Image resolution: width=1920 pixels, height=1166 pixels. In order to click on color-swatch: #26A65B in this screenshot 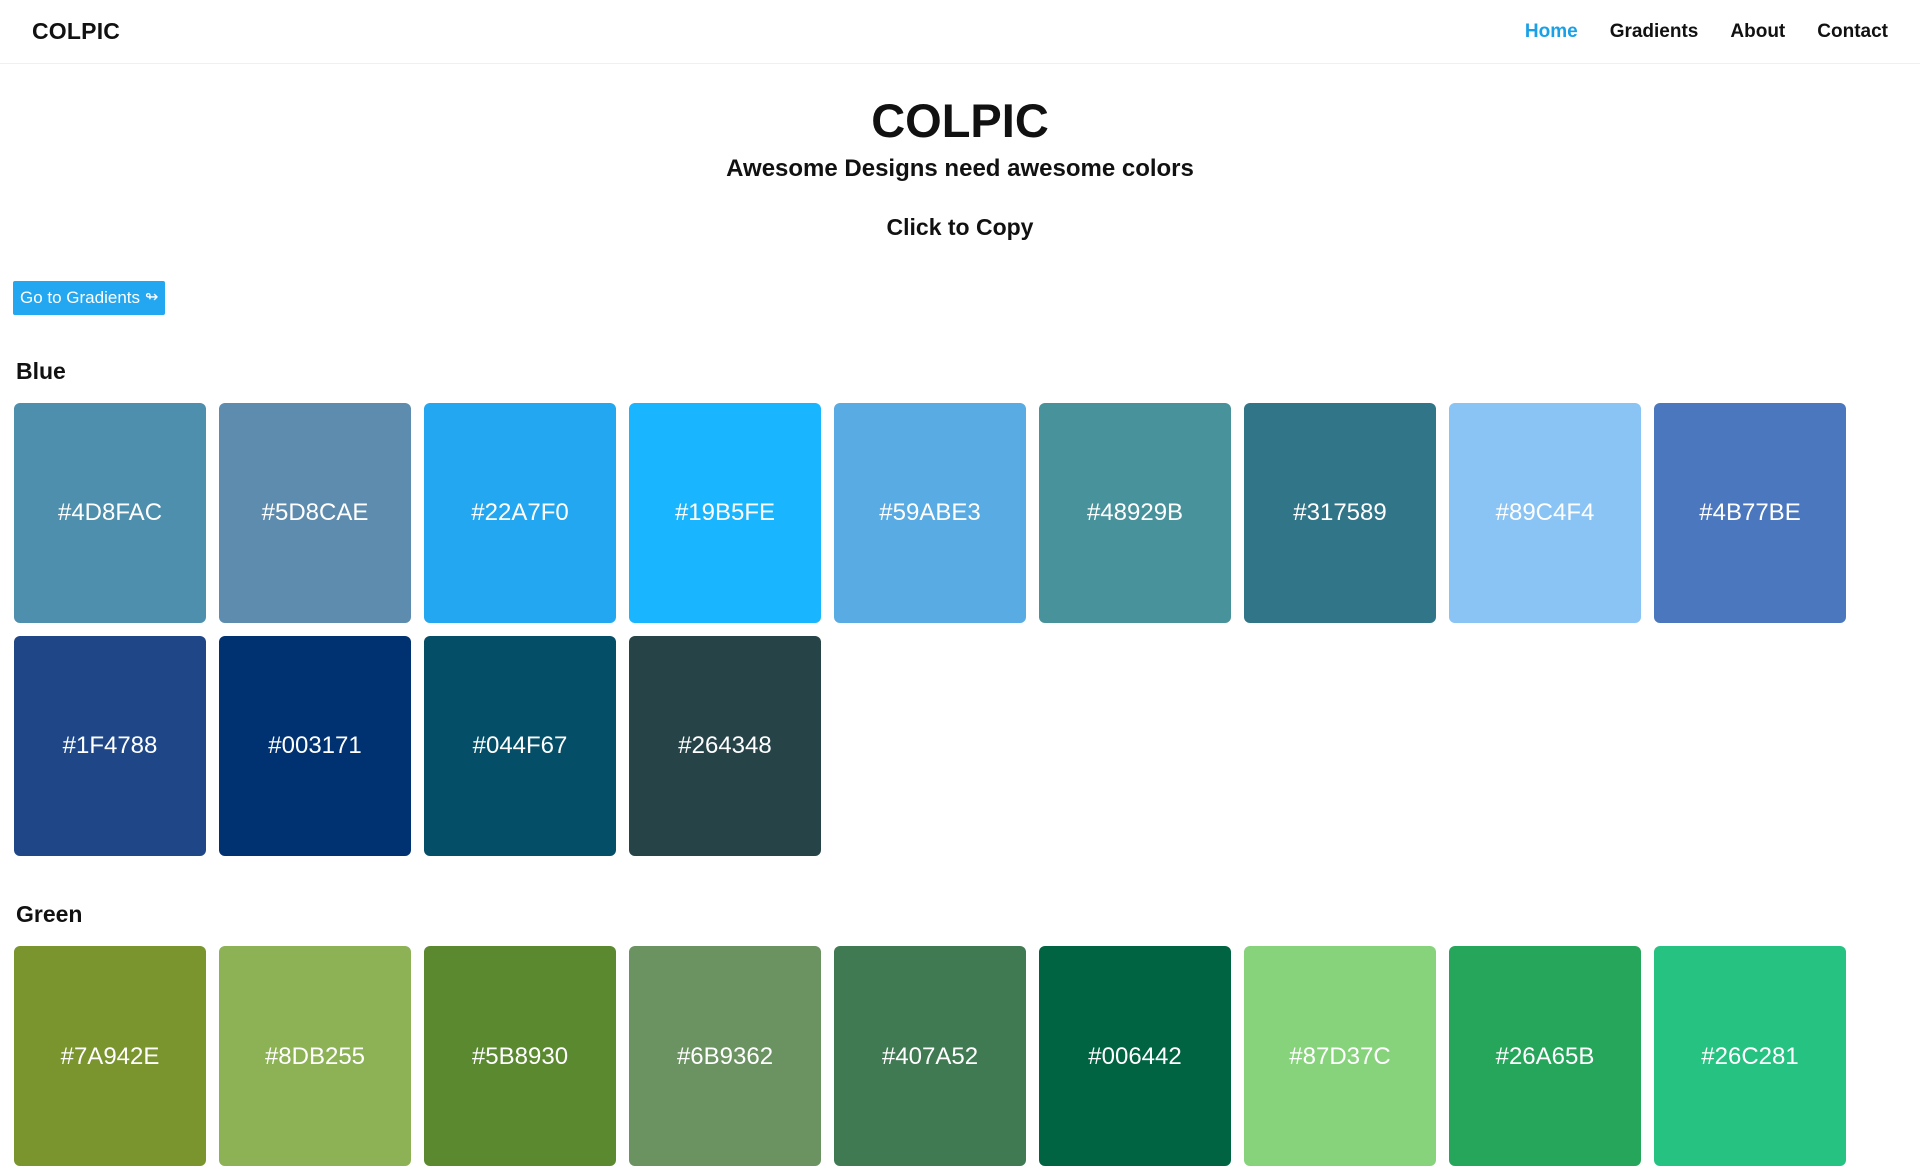, I will do `click(1545, 1056)`.